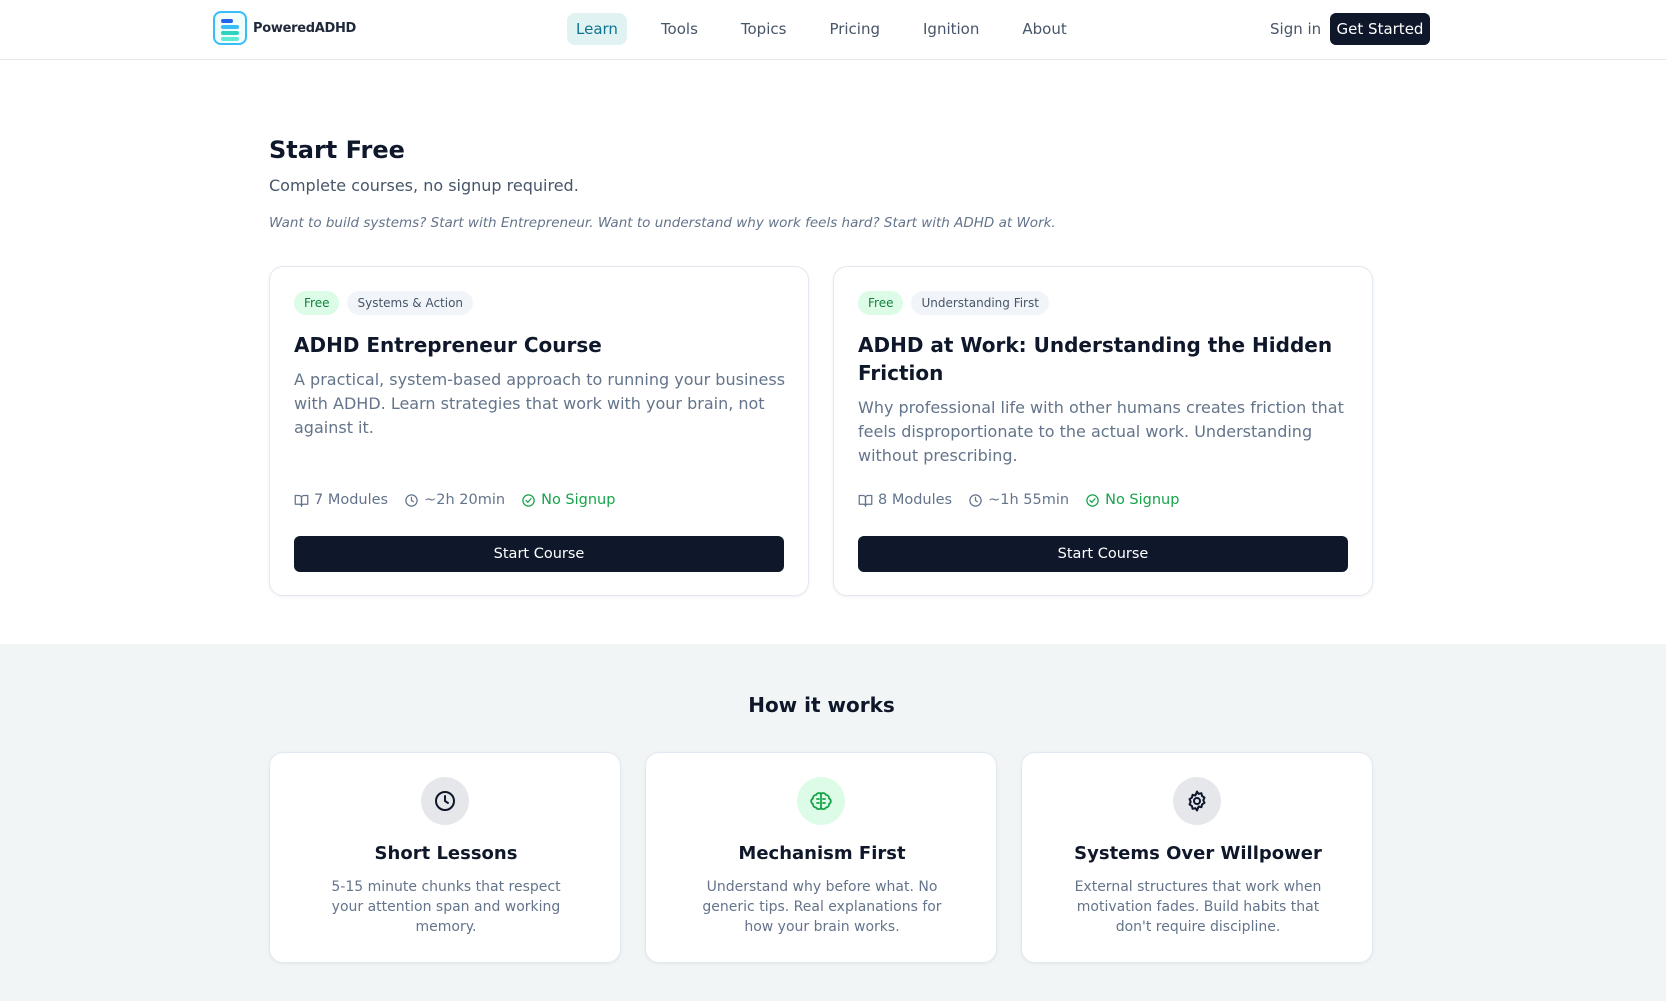 The width and height of the screenshot is (1666, 1001). Describe the element at coordinates (337, 150) in the screenshot. I see `section-title: Start Free` at that location.